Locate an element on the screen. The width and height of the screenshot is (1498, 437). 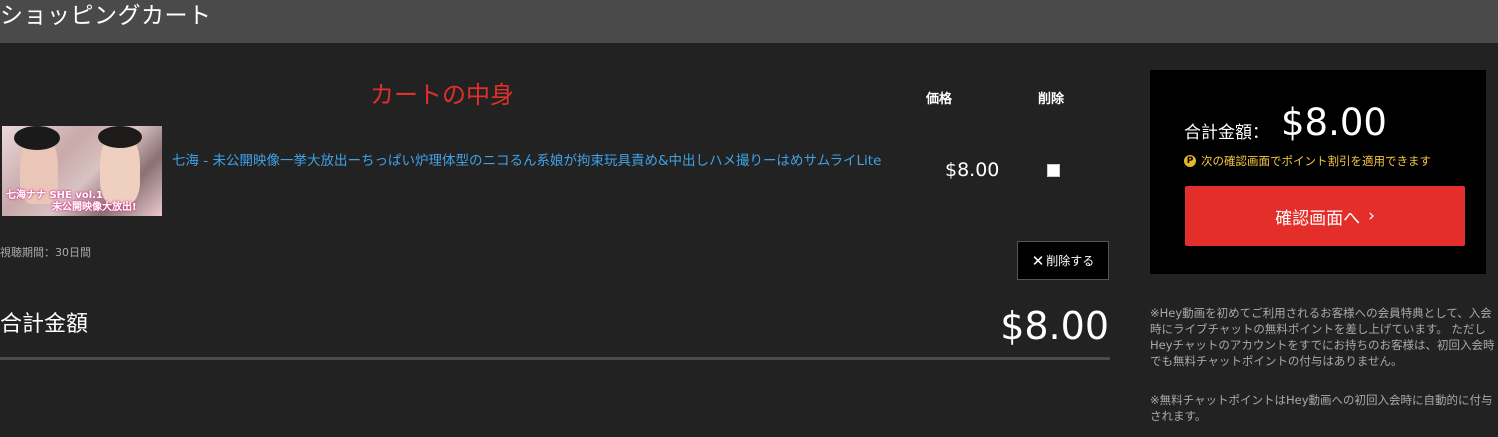
item-price: $8.00 is located at coordinates (972, 170).